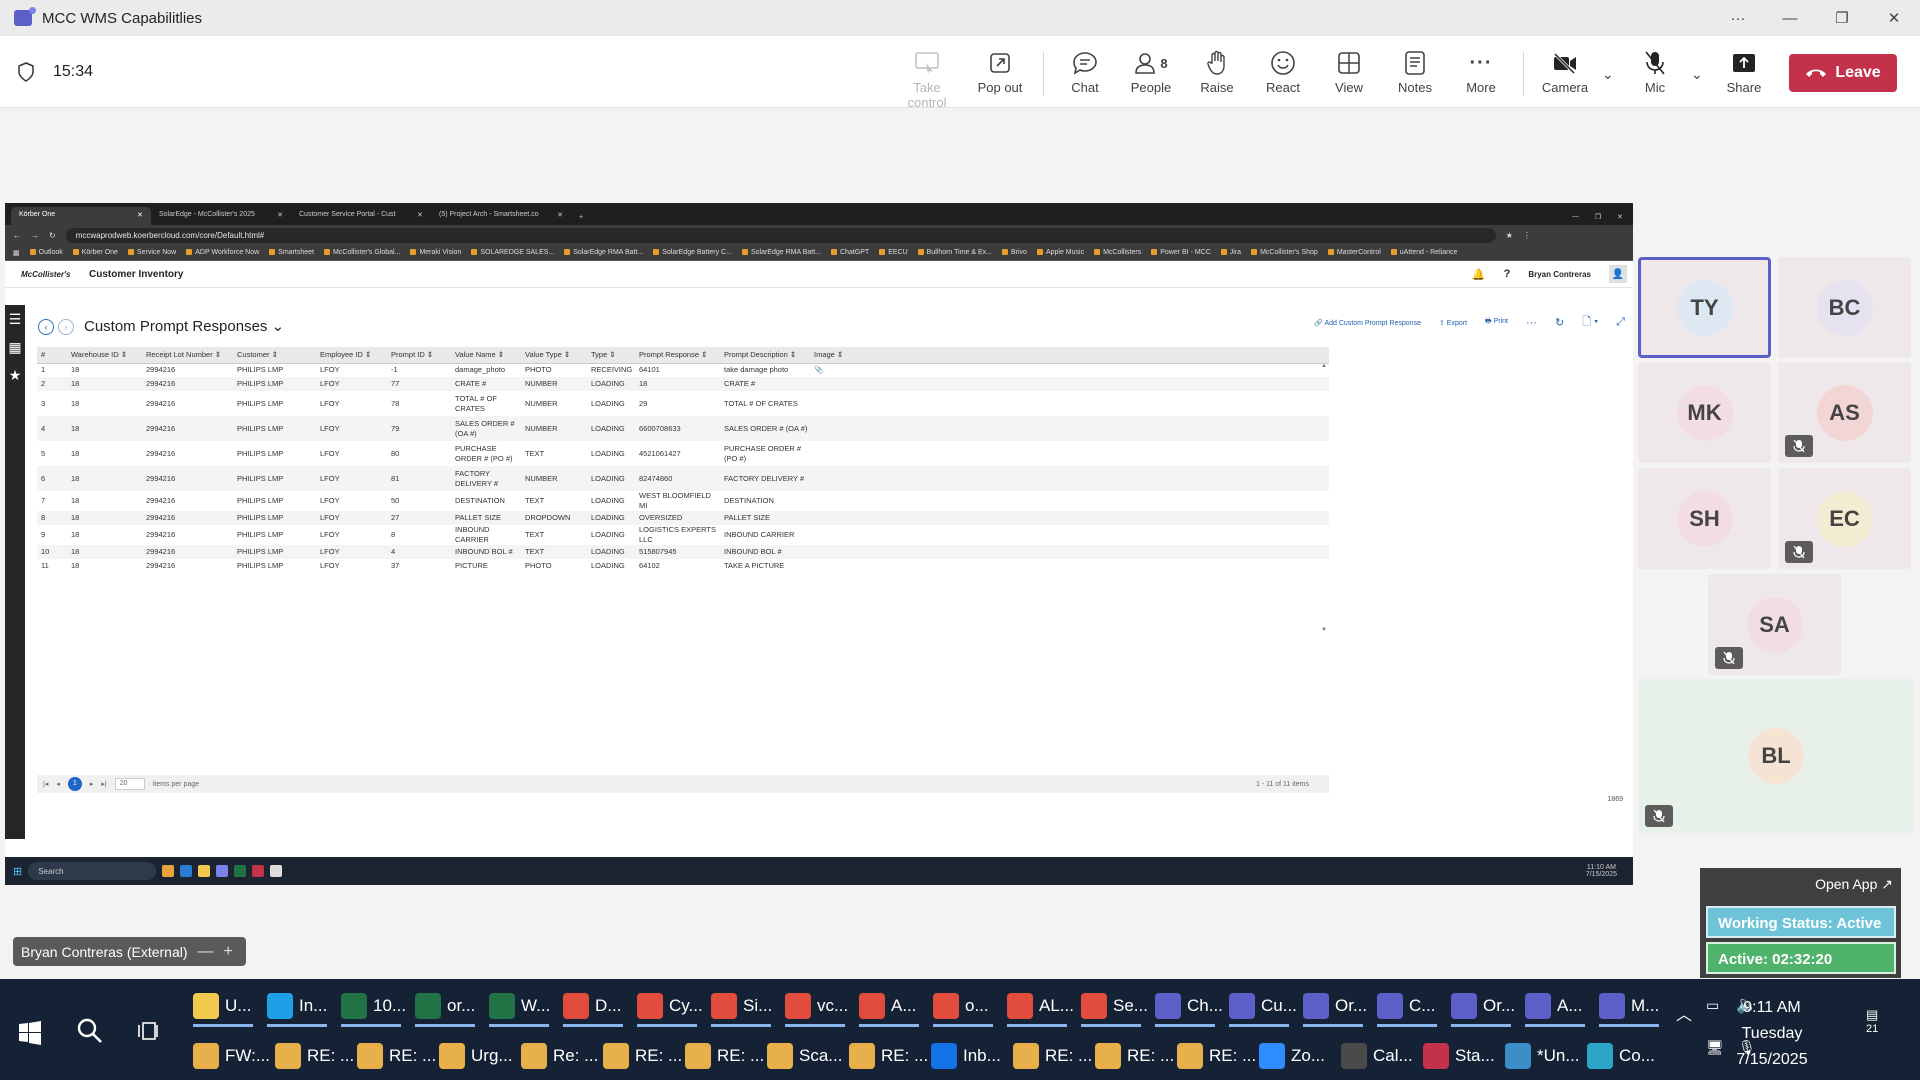 Image resolution: width=1920 pixels, height=1080 pixels. Describe the element at coordinates (92, 871) in the screenshot. I see `remote-search-box: Search` at that location.